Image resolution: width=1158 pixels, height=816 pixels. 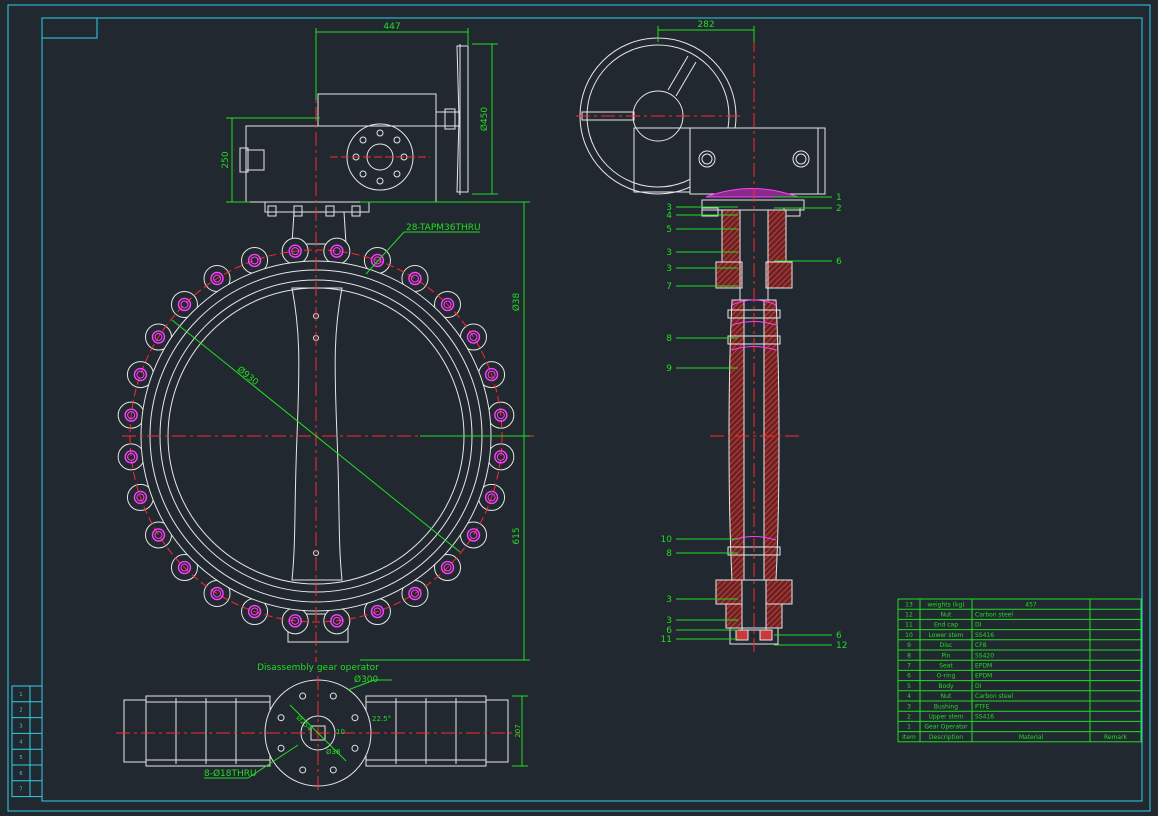 I want to click on table-cell: CF8, so click(x=981, y=645).